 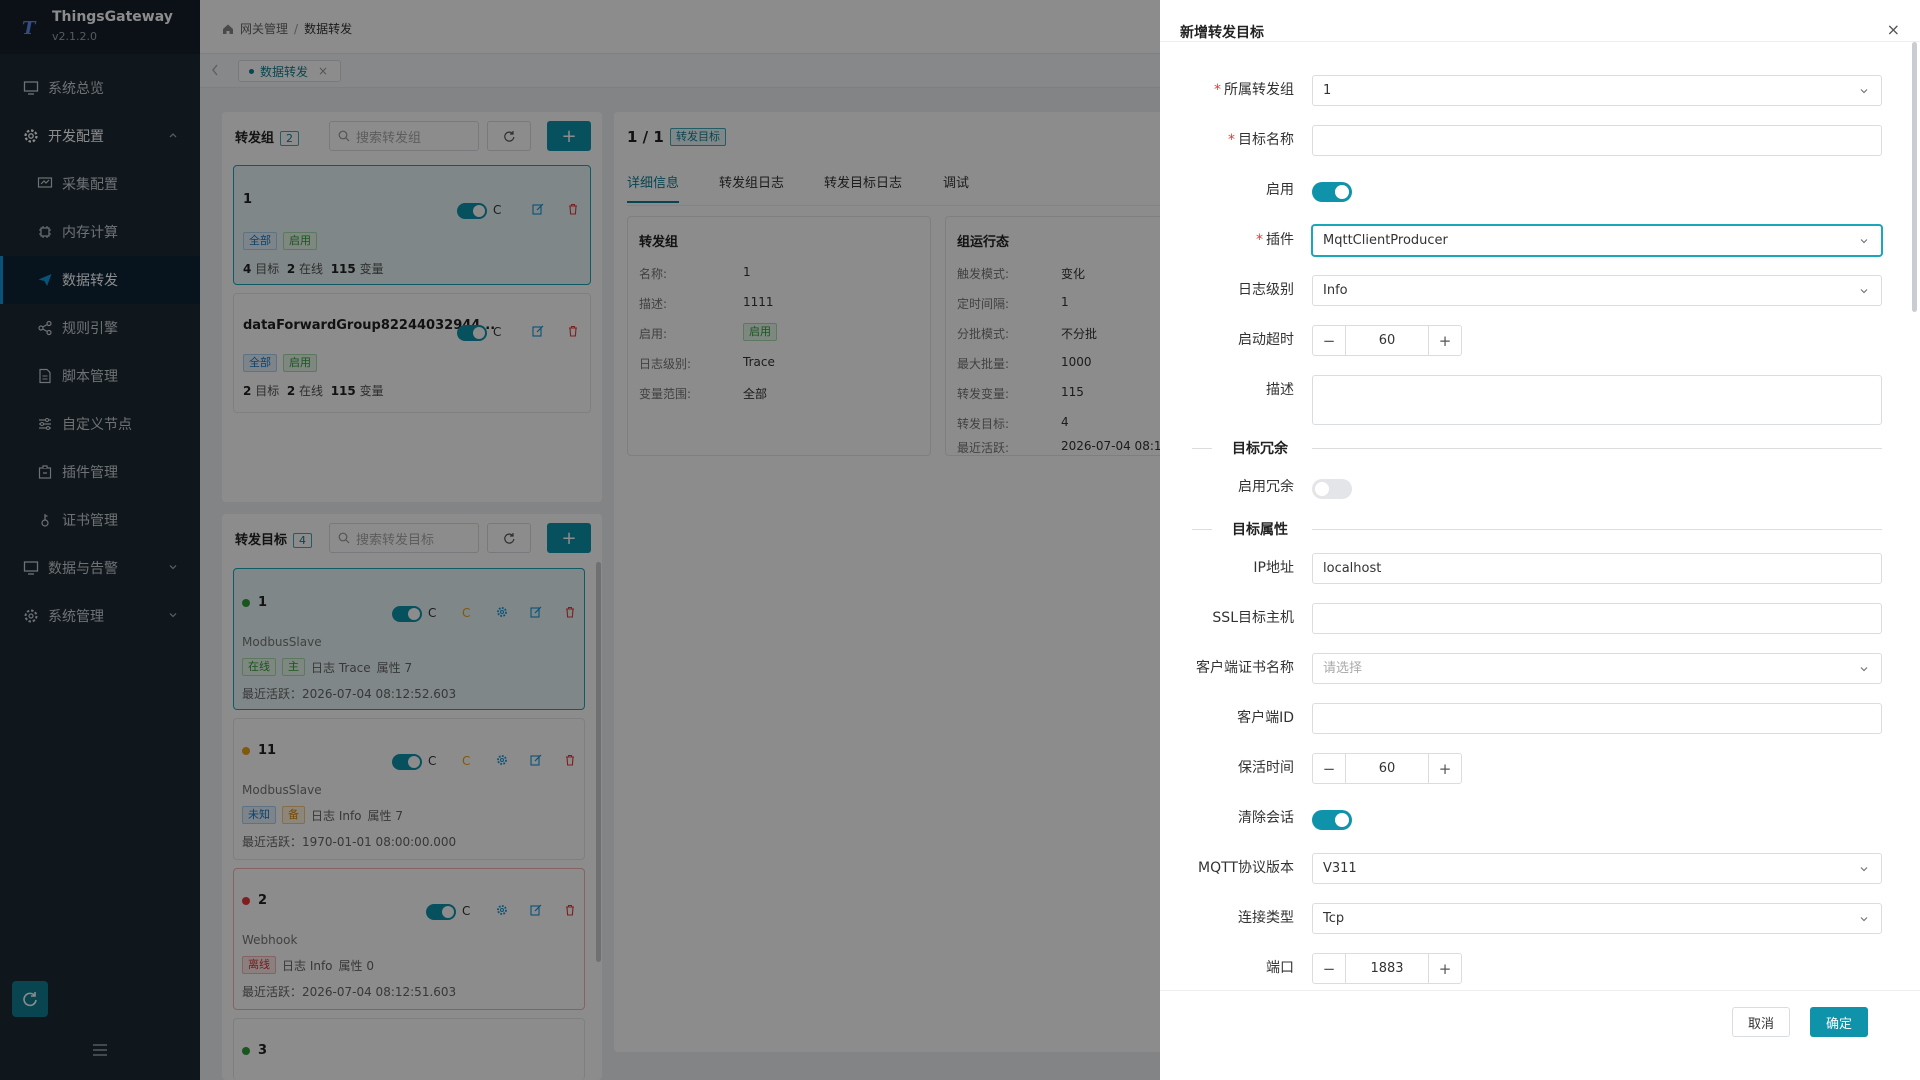 I want to click on field-label: 端口, so click(x=1280, y=968).